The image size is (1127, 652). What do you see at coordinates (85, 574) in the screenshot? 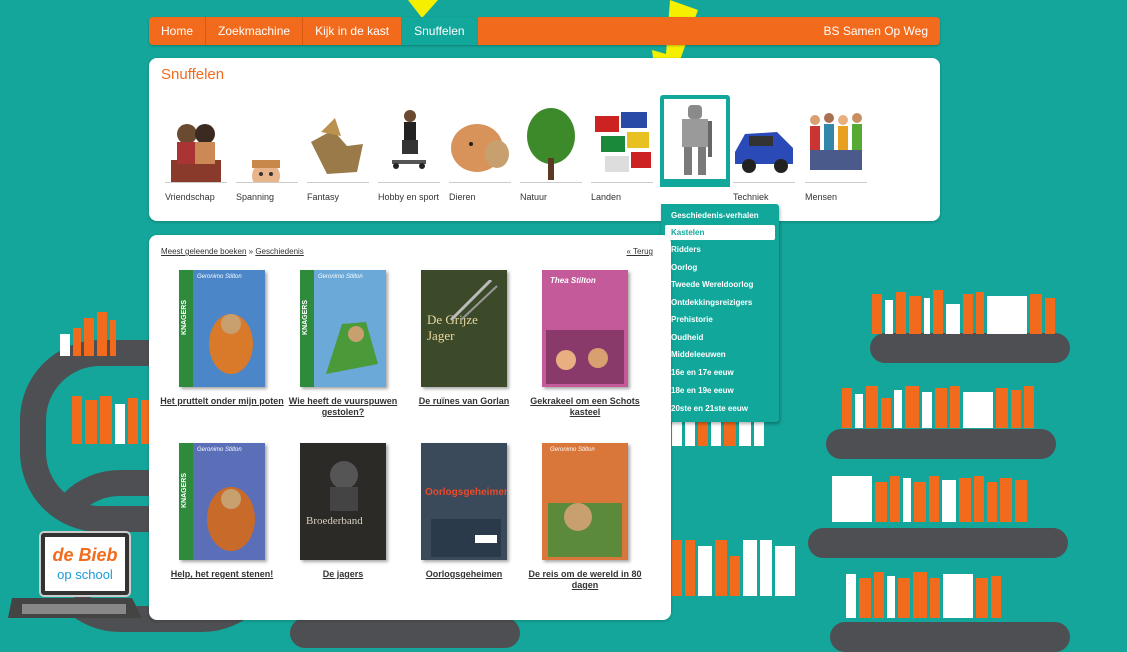
I see `logo-subtitle: op school` at bounding box center [85, 574].